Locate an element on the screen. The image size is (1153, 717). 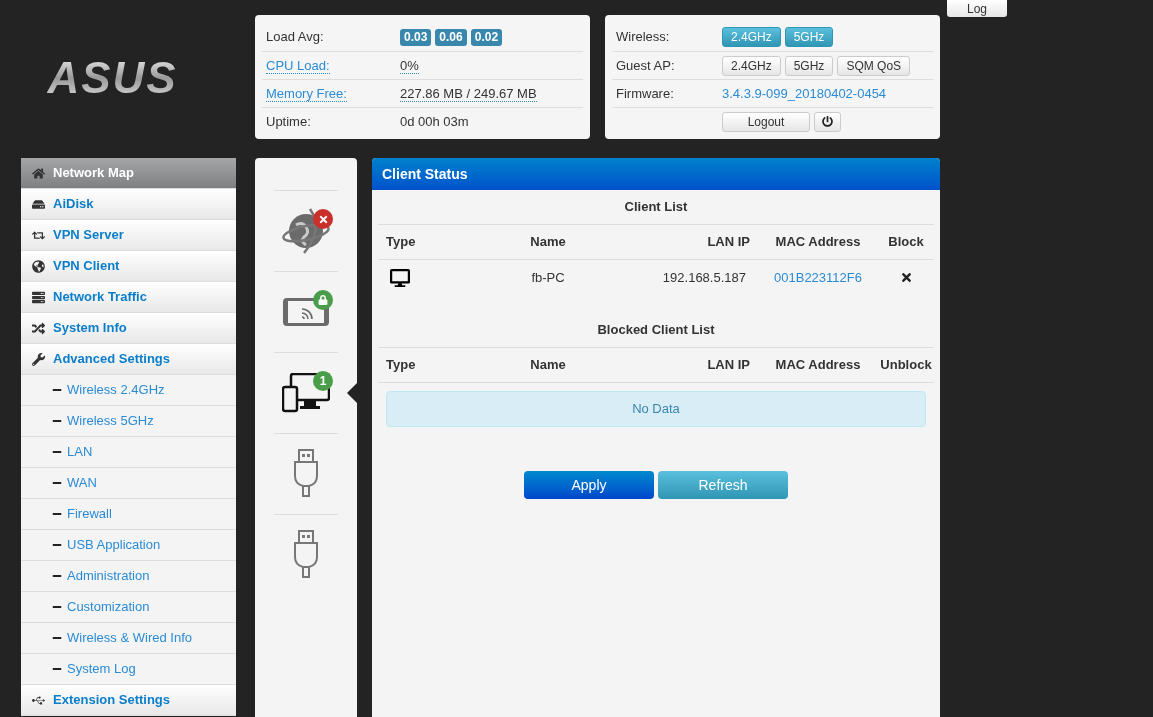
power-icon is located at coordinates (827, 121).